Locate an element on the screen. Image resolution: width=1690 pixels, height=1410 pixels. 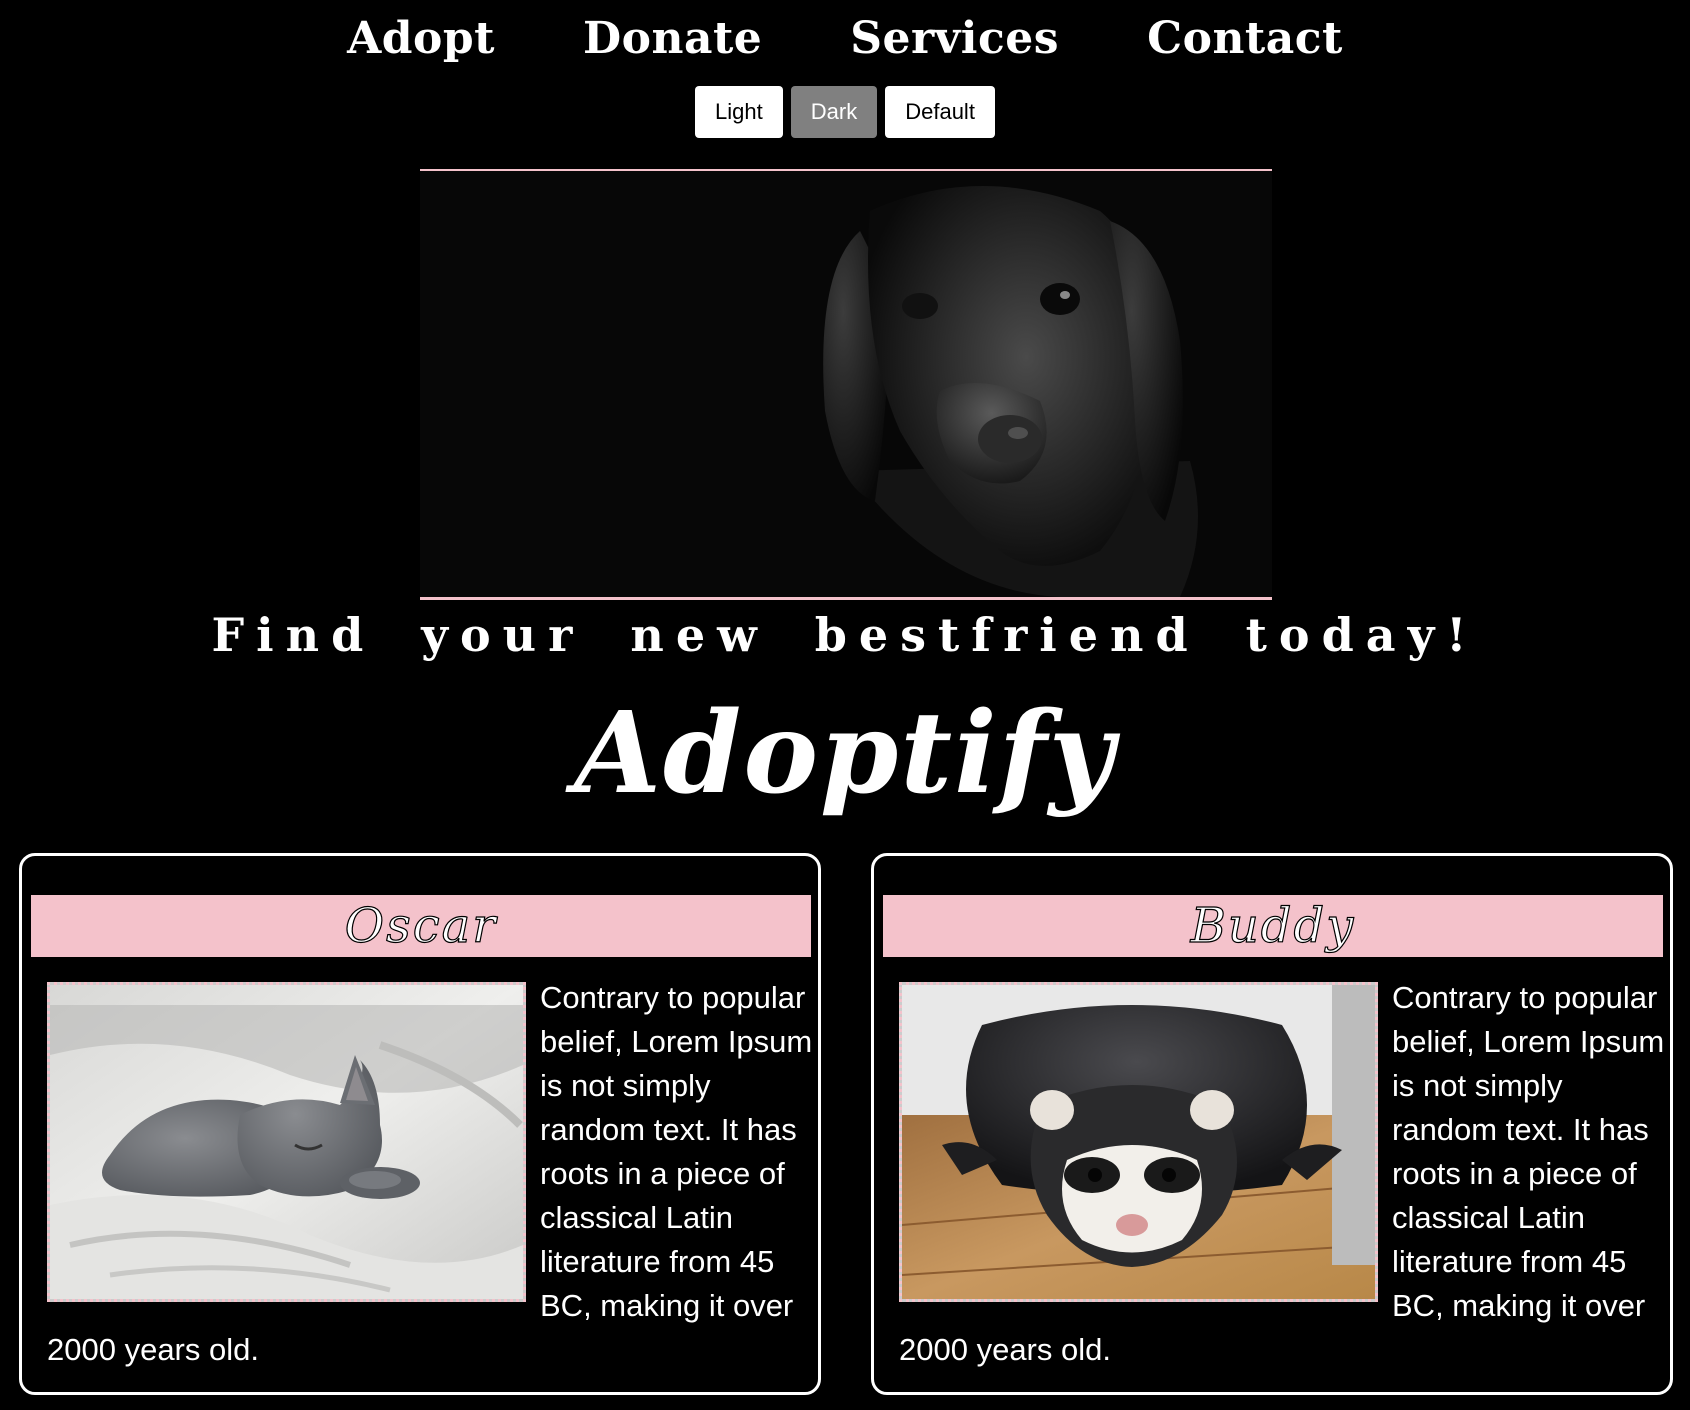
site-brand-title: Adoptify is located at coordinates (845, 753).